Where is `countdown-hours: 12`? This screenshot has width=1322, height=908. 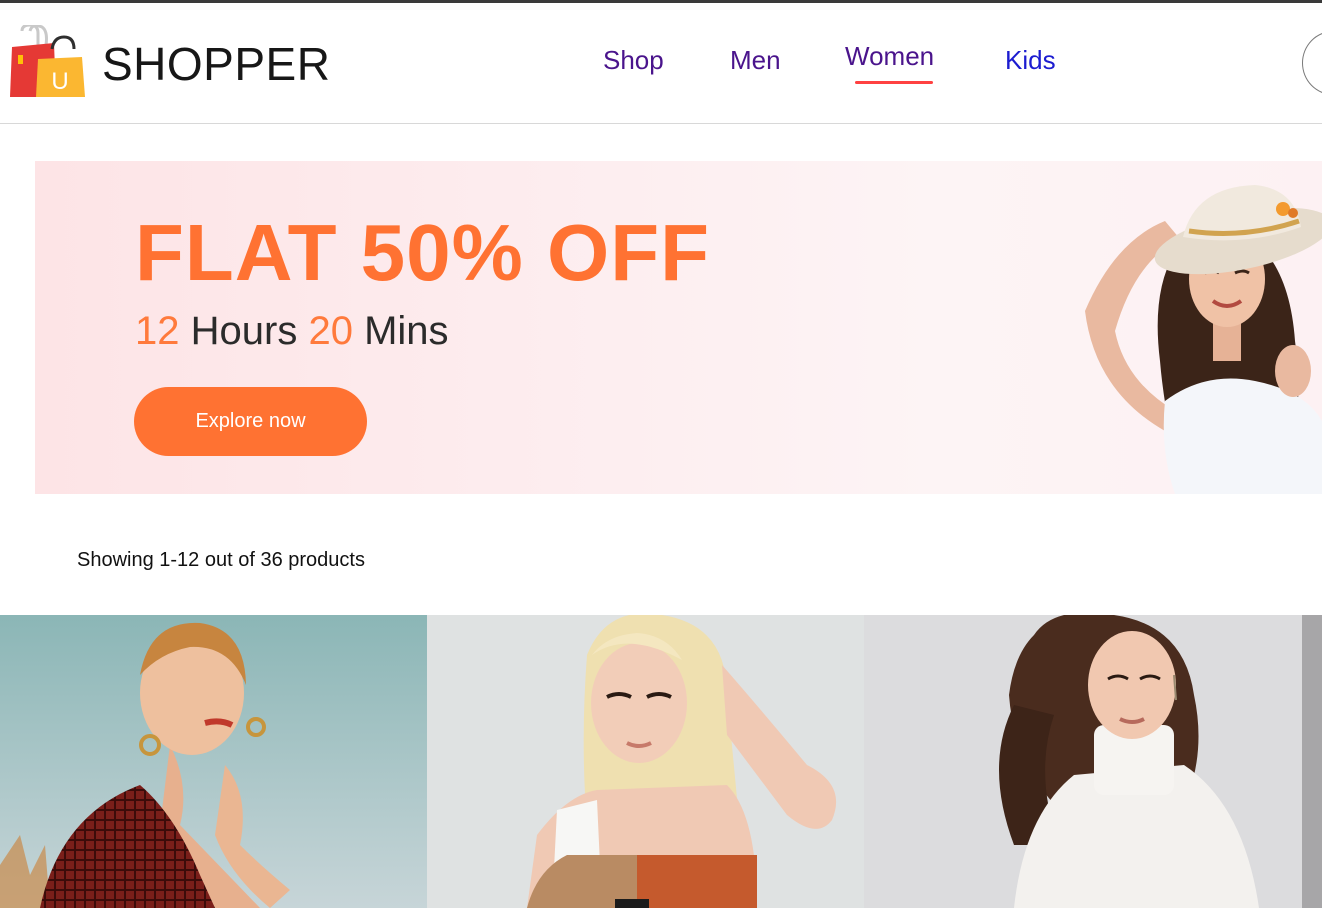
countdown-hours: 12 is located at coordinates (157, 331).